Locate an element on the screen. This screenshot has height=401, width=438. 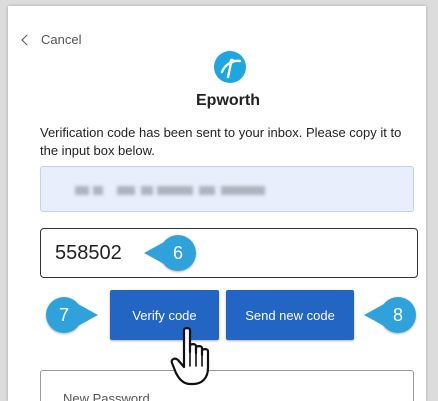
step-callout-7: 7 is located at coordinates (72, 315).